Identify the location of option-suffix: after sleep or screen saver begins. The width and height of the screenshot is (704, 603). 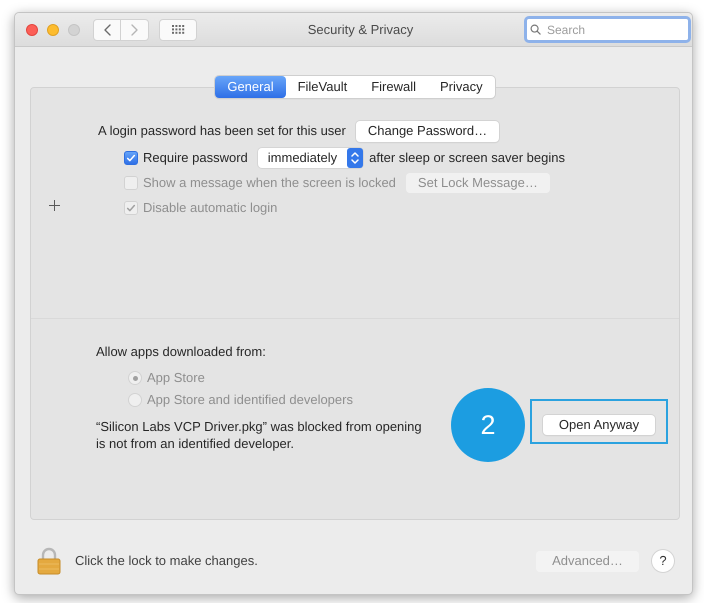
(467, 158).